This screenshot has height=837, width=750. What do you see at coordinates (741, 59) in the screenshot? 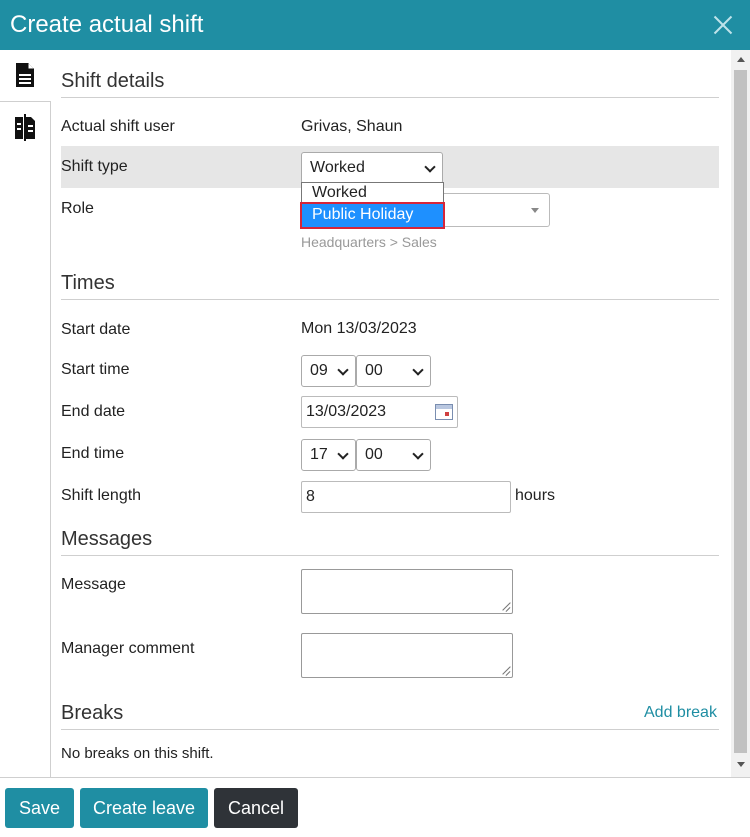
I see `scroll-up-icon` at bounding box center [741, 59].